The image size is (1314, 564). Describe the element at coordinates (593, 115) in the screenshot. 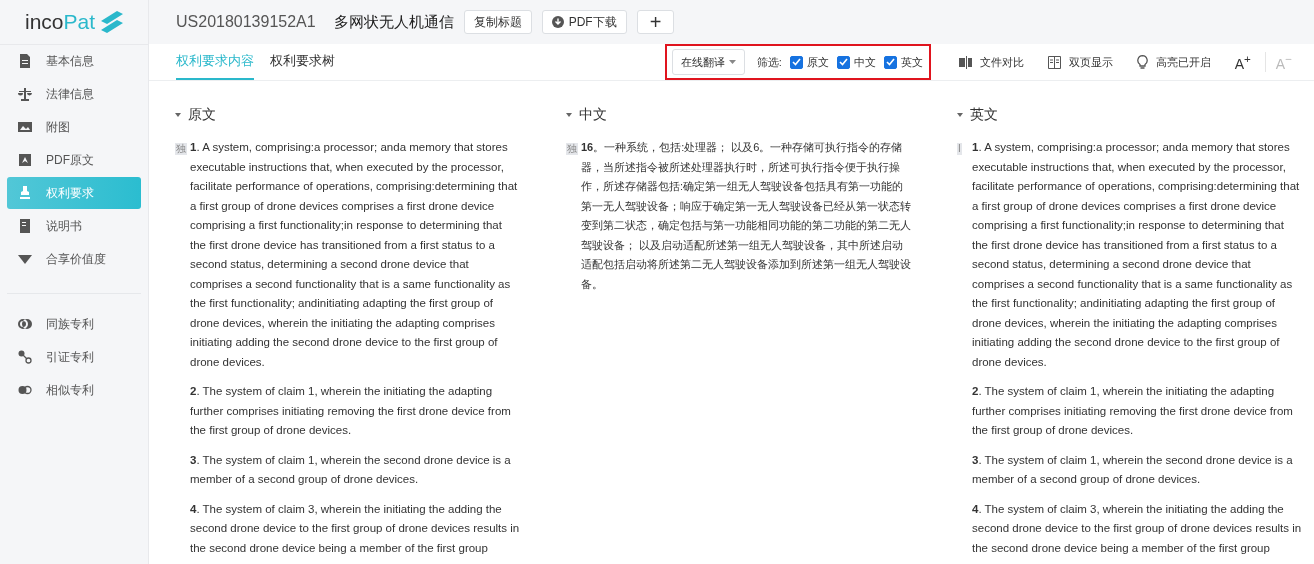

I see `column-heading: 中文` at that location.